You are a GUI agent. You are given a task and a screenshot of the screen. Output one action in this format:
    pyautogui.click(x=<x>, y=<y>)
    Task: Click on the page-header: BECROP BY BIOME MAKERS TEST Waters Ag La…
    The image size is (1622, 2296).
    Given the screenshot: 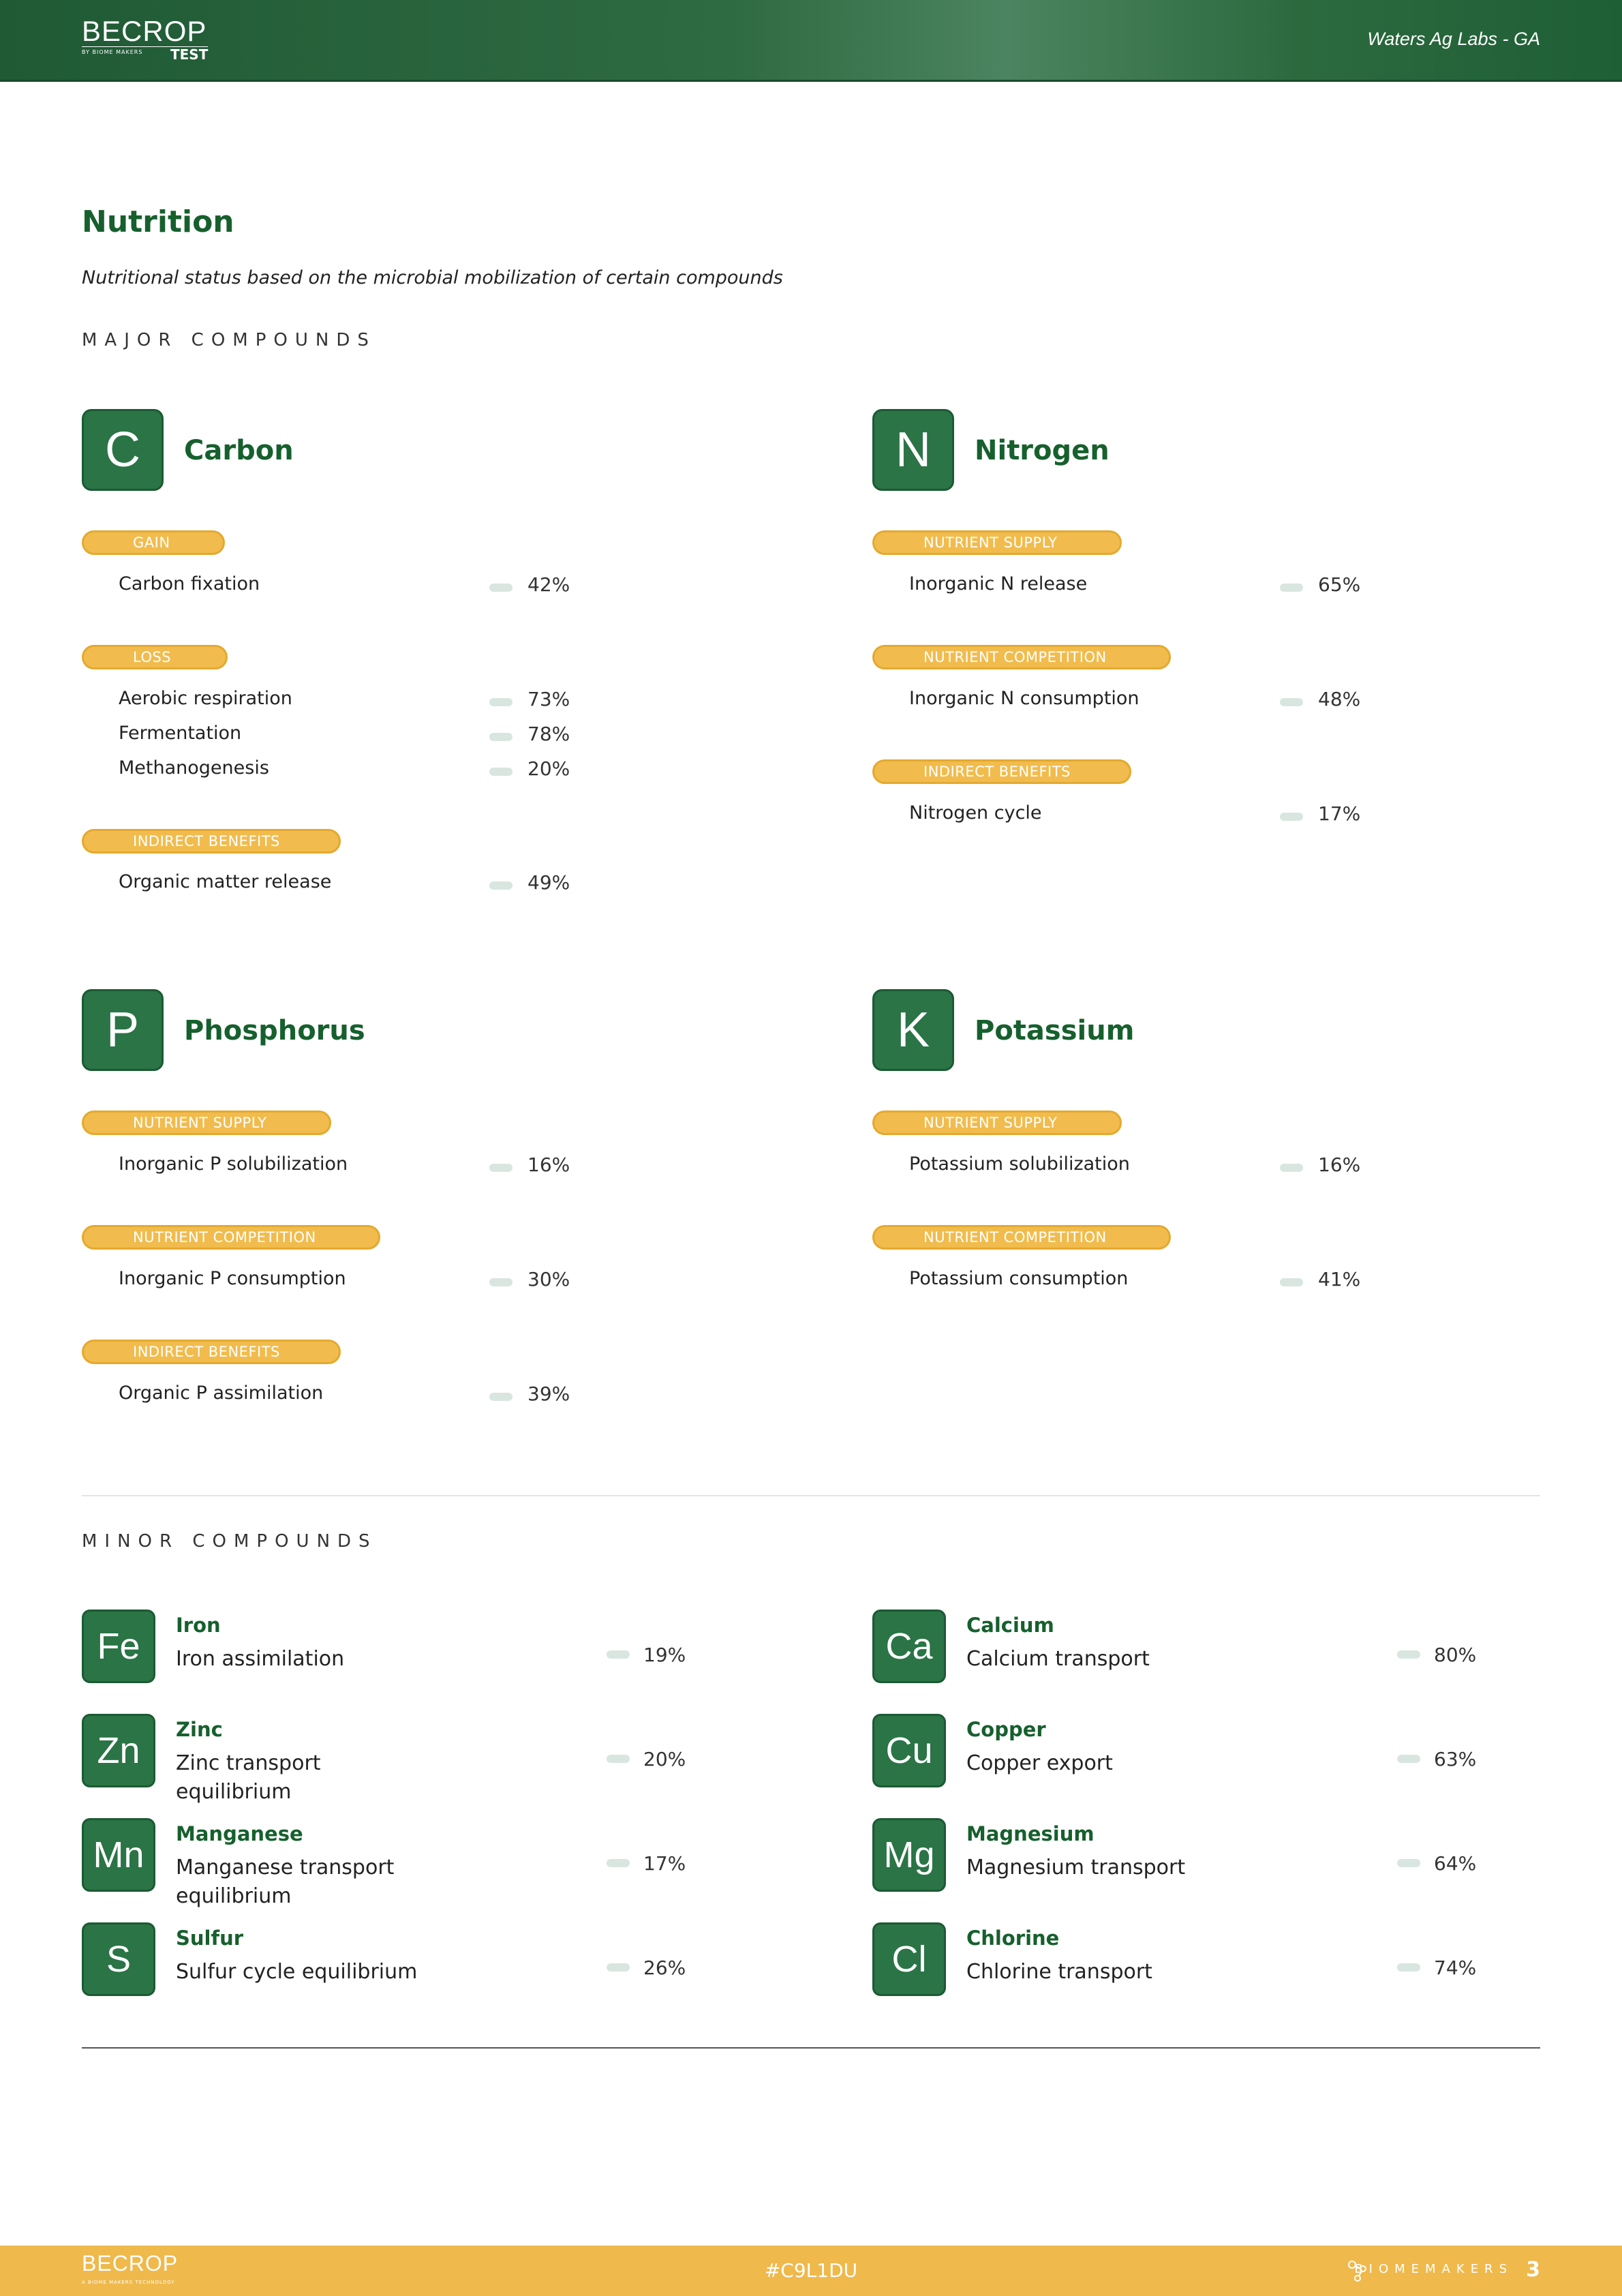 What is the action you would take?
    pyautogui.click(x=811, y=41)
    